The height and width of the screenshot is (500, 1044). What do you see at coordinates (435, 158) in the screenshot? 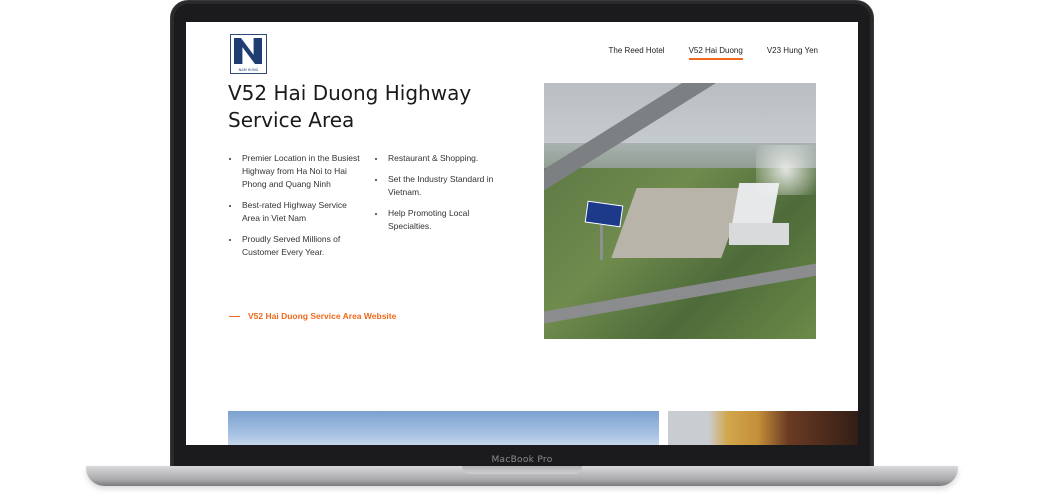
I see `feature-item: Restaurant & Shopping.` at bounding box center [435, 158].